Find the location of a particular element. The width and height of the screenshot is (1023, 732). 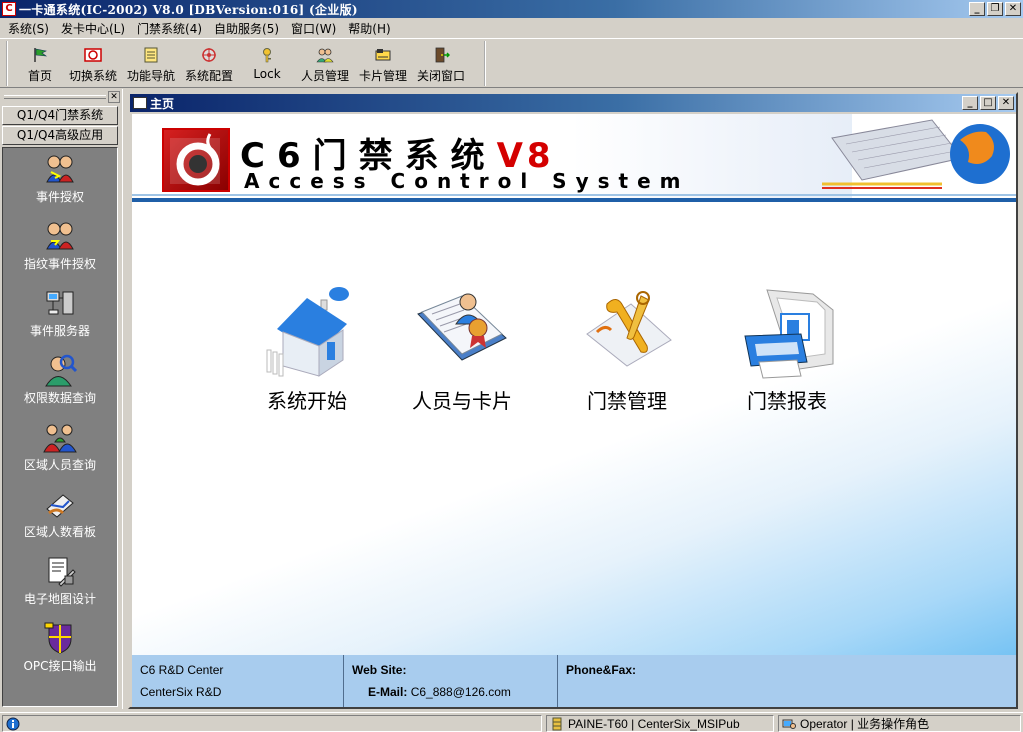

sidebar-item-event-server: 事件服务器 is located at coordinates (60, 316).